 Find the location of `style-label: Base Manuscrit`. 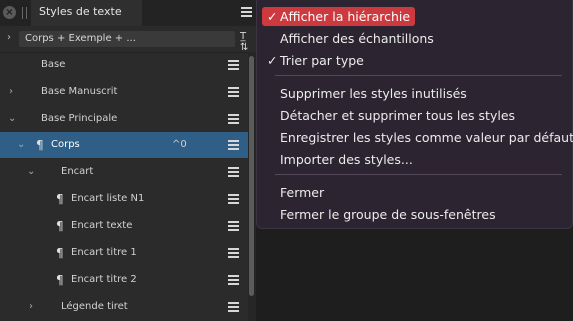

style-label: Base Manuscrit is located at coordinates (79, 91).